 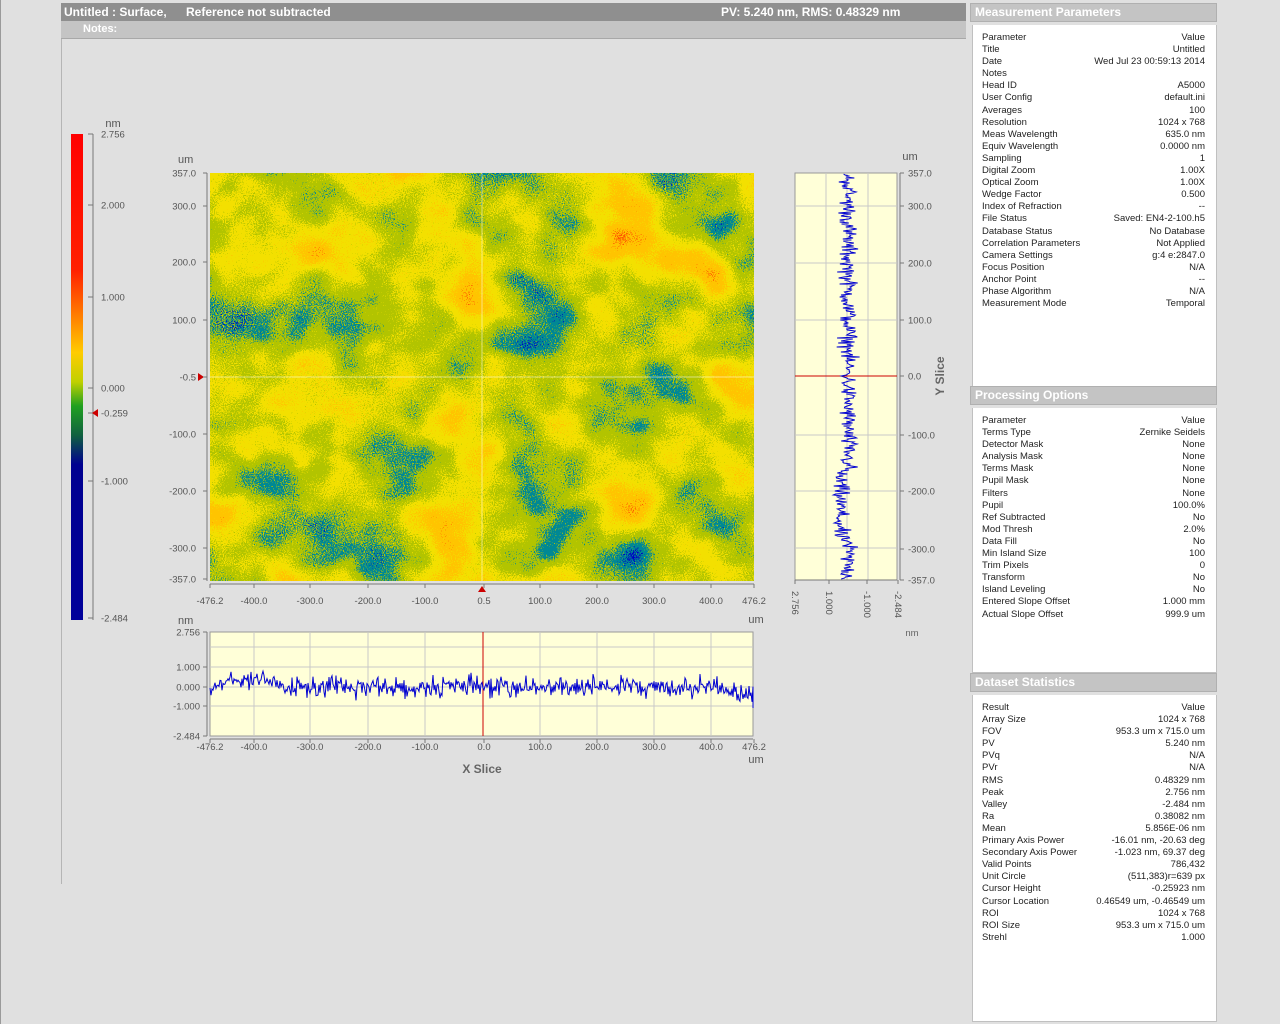 I want to click on row-value: Saved: EN4-2-100.h5, so click(x=1159, y=219).